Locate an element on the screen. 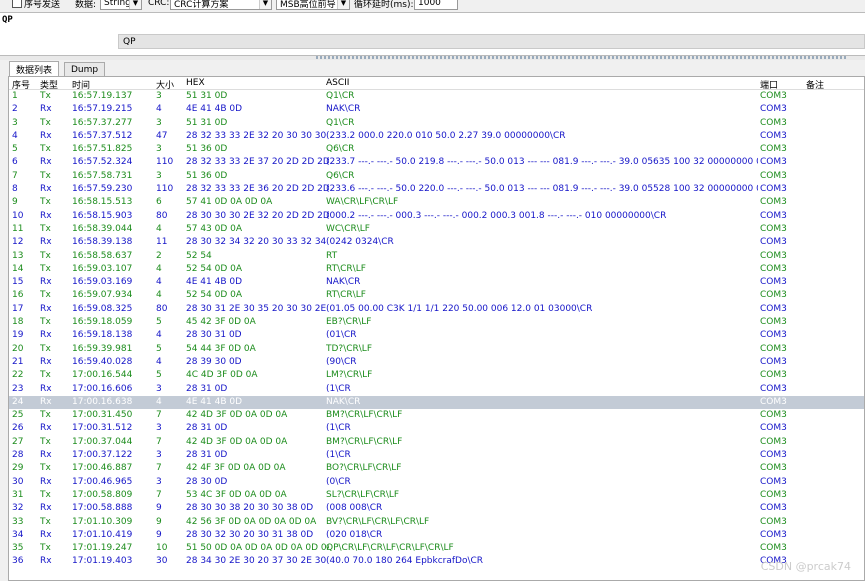 The height and width of the screenshot is (581, 865). data-type-value: String is located at coordinates (117, 4).